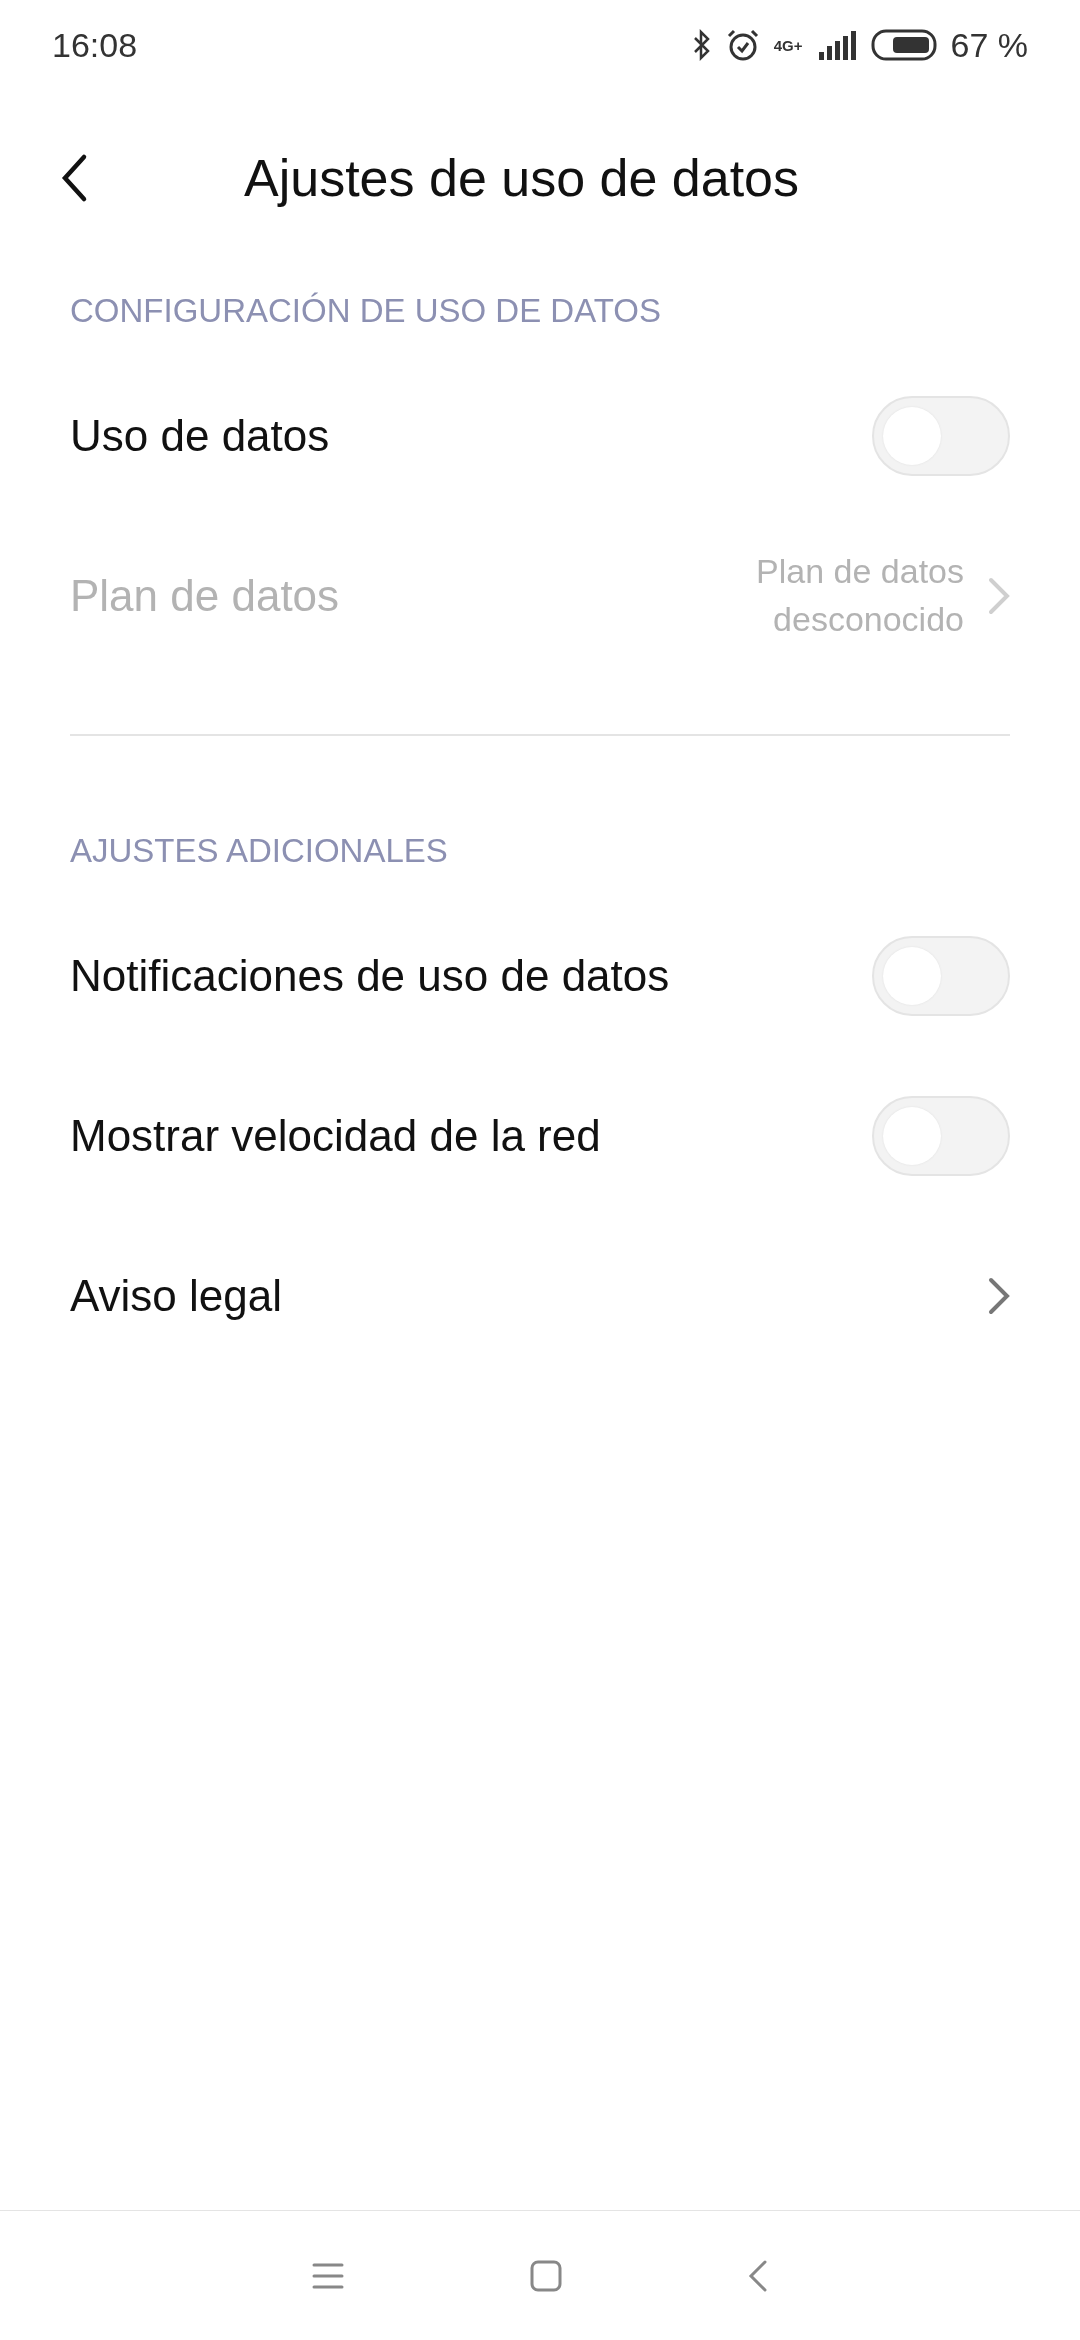 Image resolution: width=1080 pixels, height=2340 pixels. What do you see at coordinates (989, 45) in the screenshot?
I see `battery-level: 67 %` at bounding box center [989, 45].